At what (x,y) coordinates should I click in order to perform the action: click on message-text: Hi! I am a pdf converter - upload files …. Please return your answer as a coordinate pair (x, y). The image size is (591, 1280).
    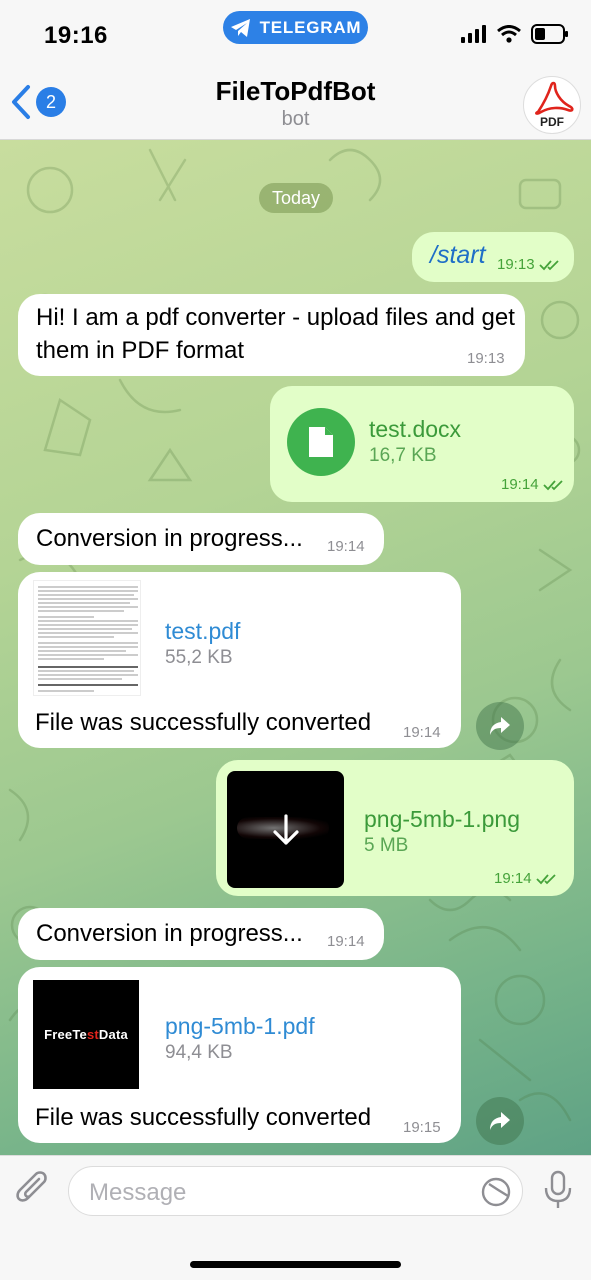
    Looking at the image, I should click on (275, 334).